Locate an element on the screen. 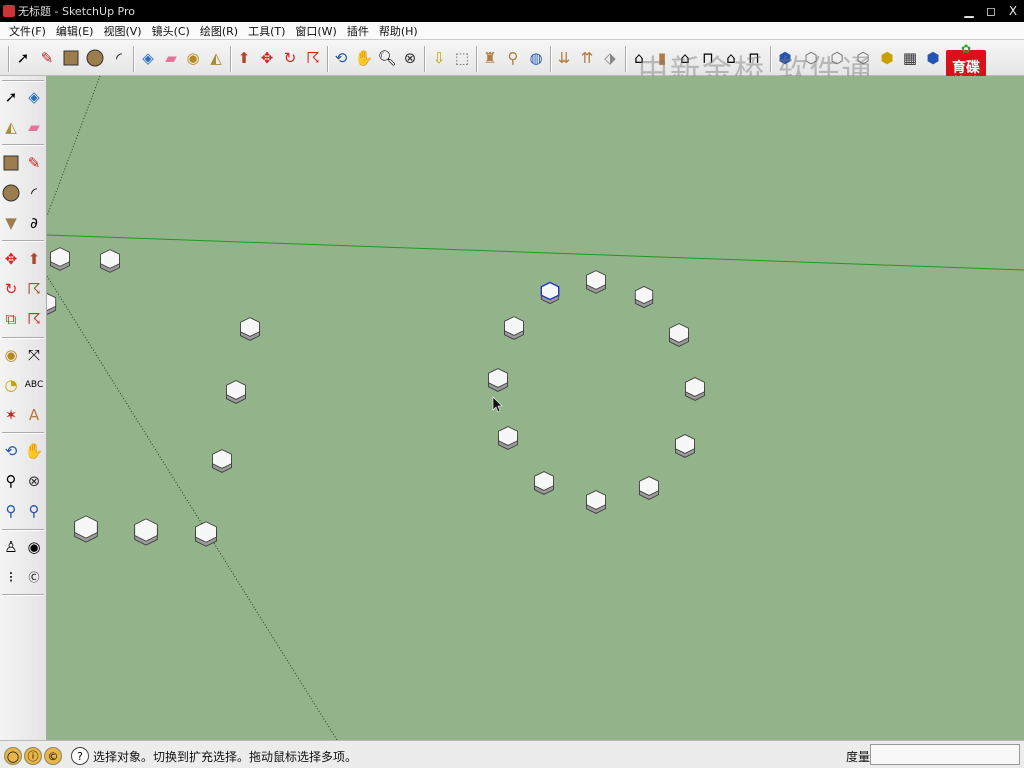 This screenshot has width=1024, height=768. zoom-extents-icon: ⊗ is located at coordinates (410, 58).